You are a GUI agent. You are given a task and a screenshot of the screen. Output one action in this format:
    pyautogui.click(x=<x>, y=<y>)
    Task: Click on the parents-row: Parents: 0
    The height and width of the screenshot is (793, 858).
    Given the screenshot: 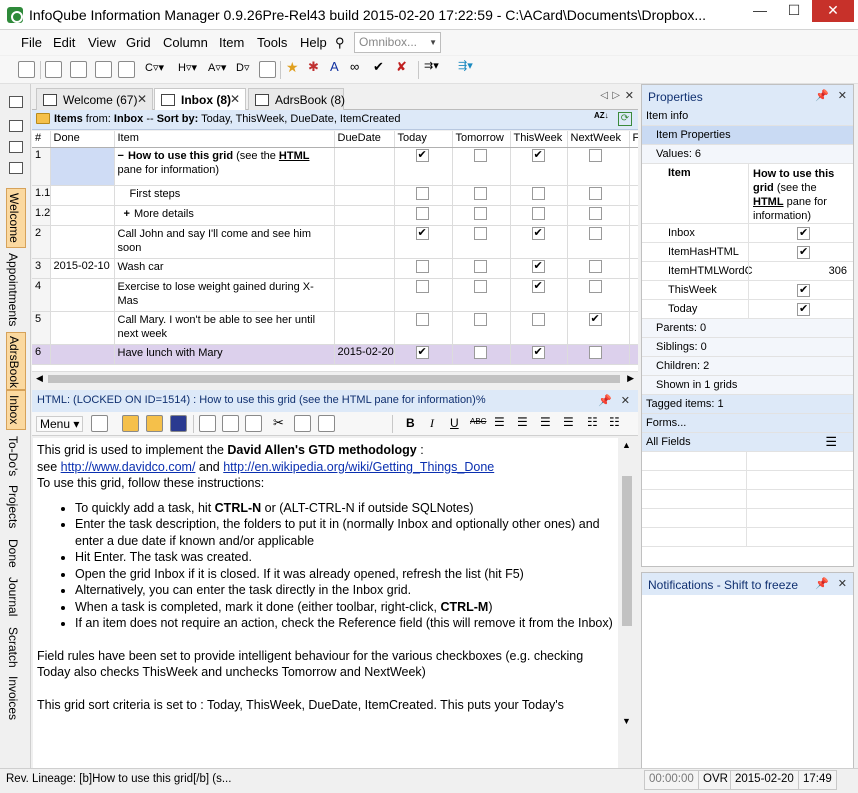 What is the action you would take?
    pyautogui.click(x=747, y=328)
    